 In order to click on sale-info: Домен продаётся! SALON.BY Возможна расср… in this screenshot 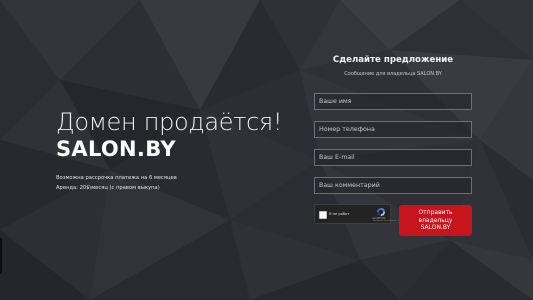, I will do `click(171, 150)`.